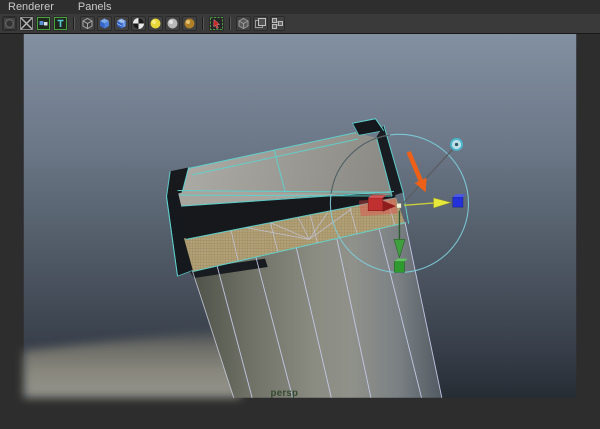 This screenshot has height=429, width=600. Describe the element at coordinates (104, 23) in the screenshot. I see `shaded-cube-icon` at that location.